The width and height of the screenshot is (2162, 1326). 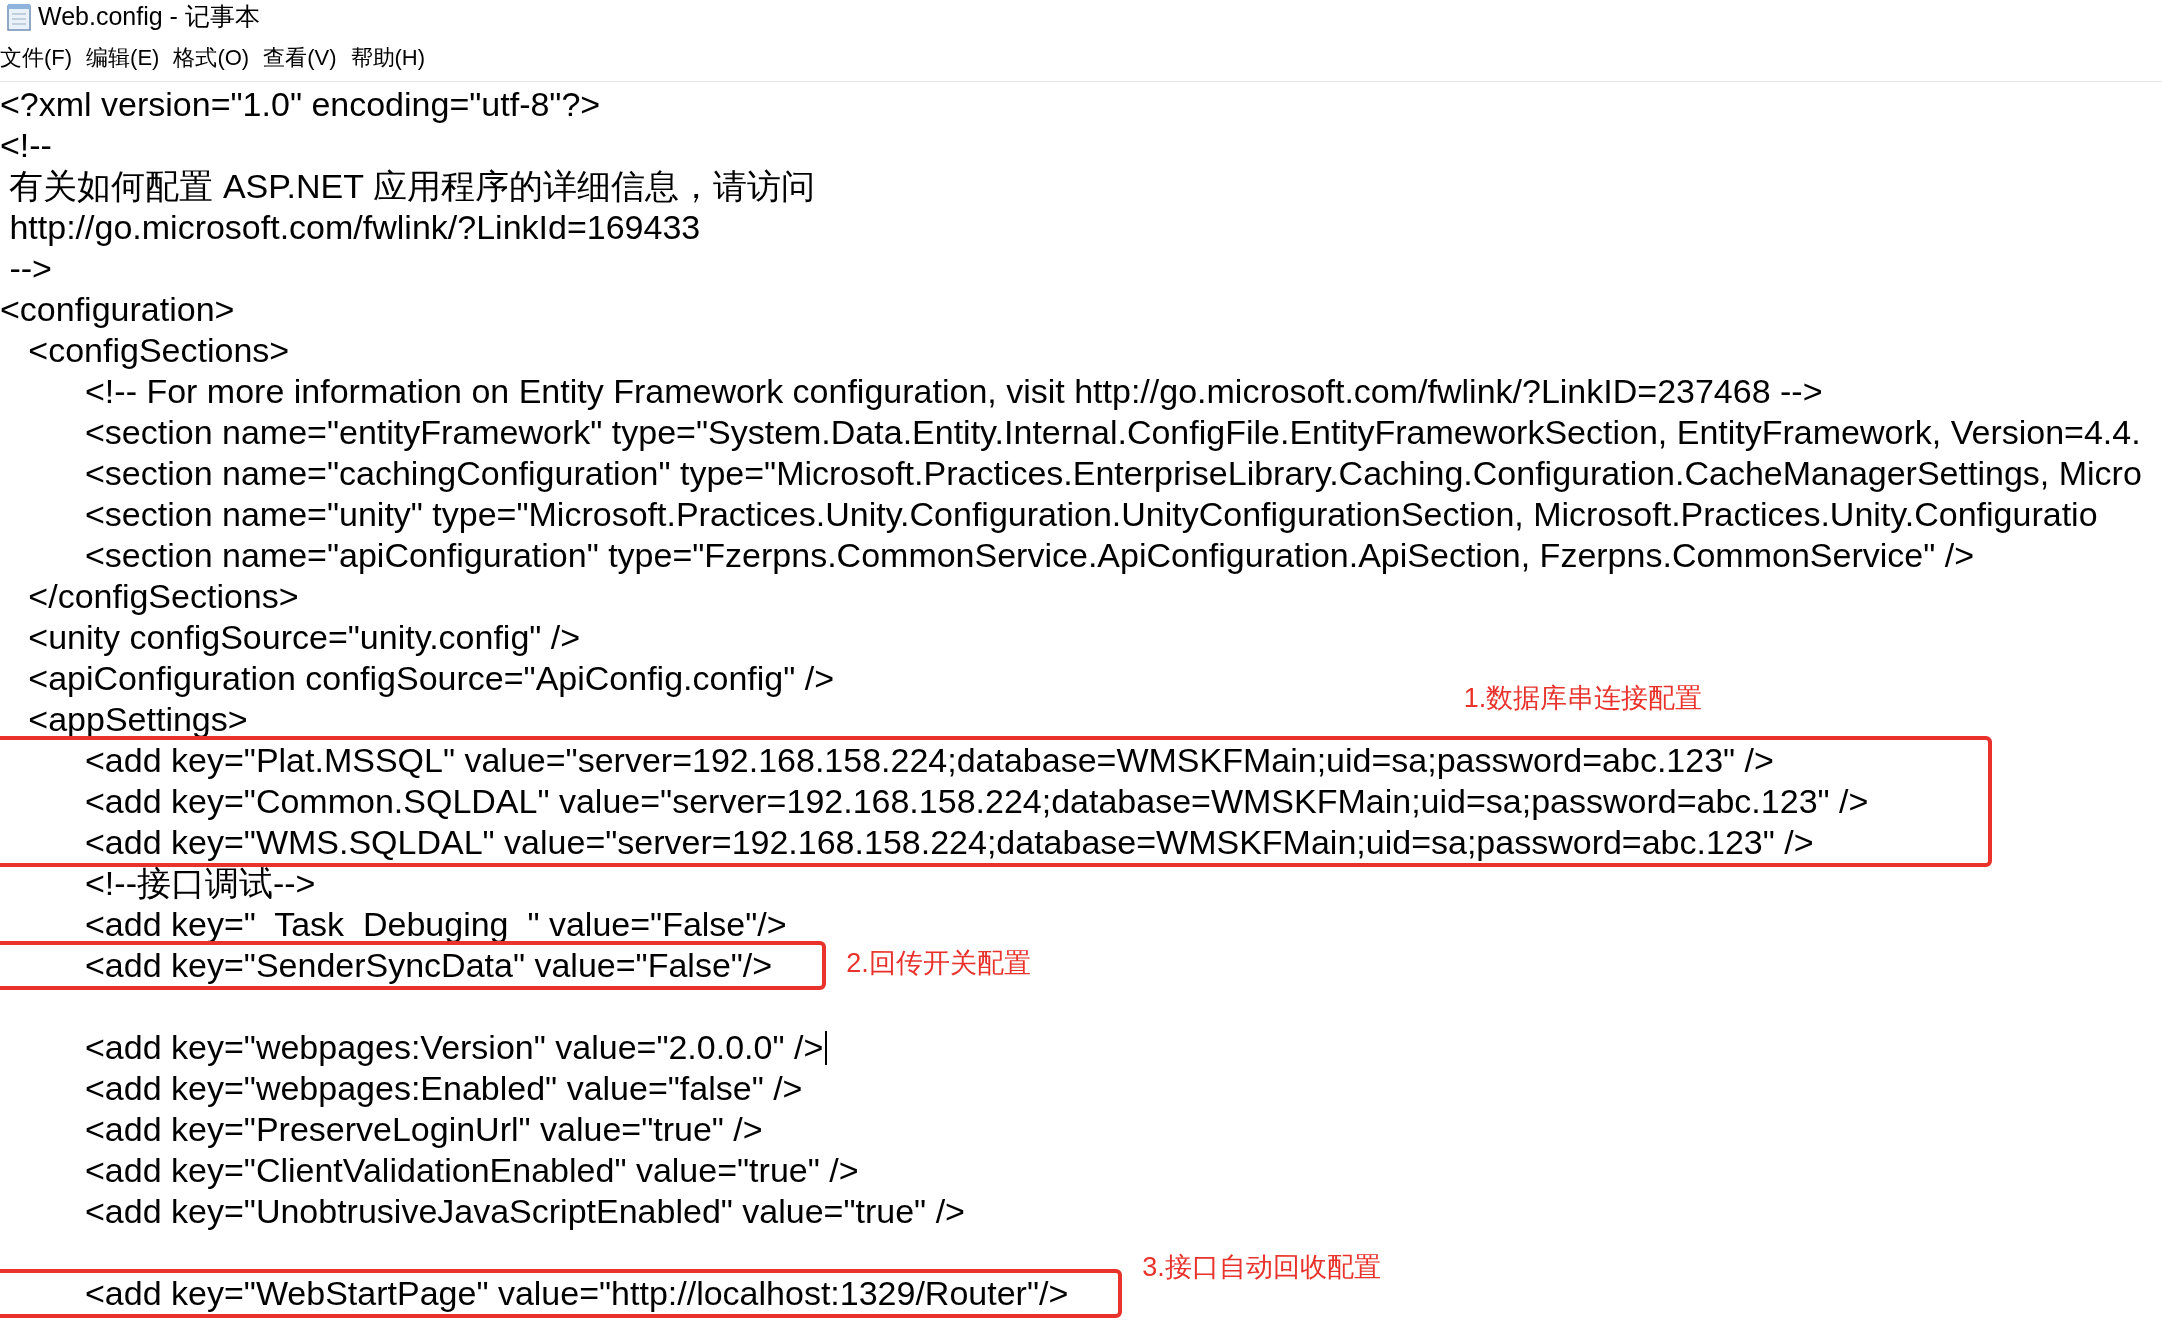 What do you see at coordinates (200, 883) in the screenshot?
I see `code-line: <!--接口调试-->` at bounding box center [200, 883].